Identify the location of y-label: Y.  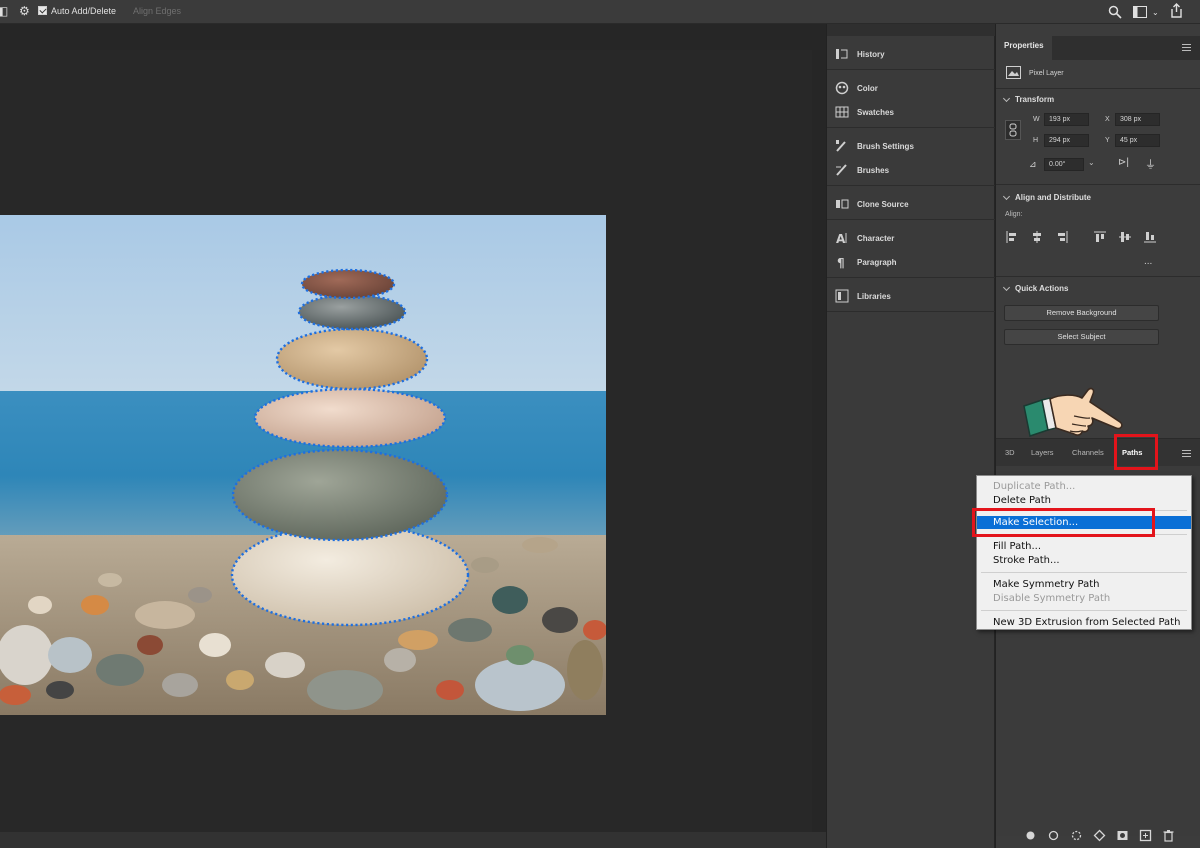
(1107, 140).